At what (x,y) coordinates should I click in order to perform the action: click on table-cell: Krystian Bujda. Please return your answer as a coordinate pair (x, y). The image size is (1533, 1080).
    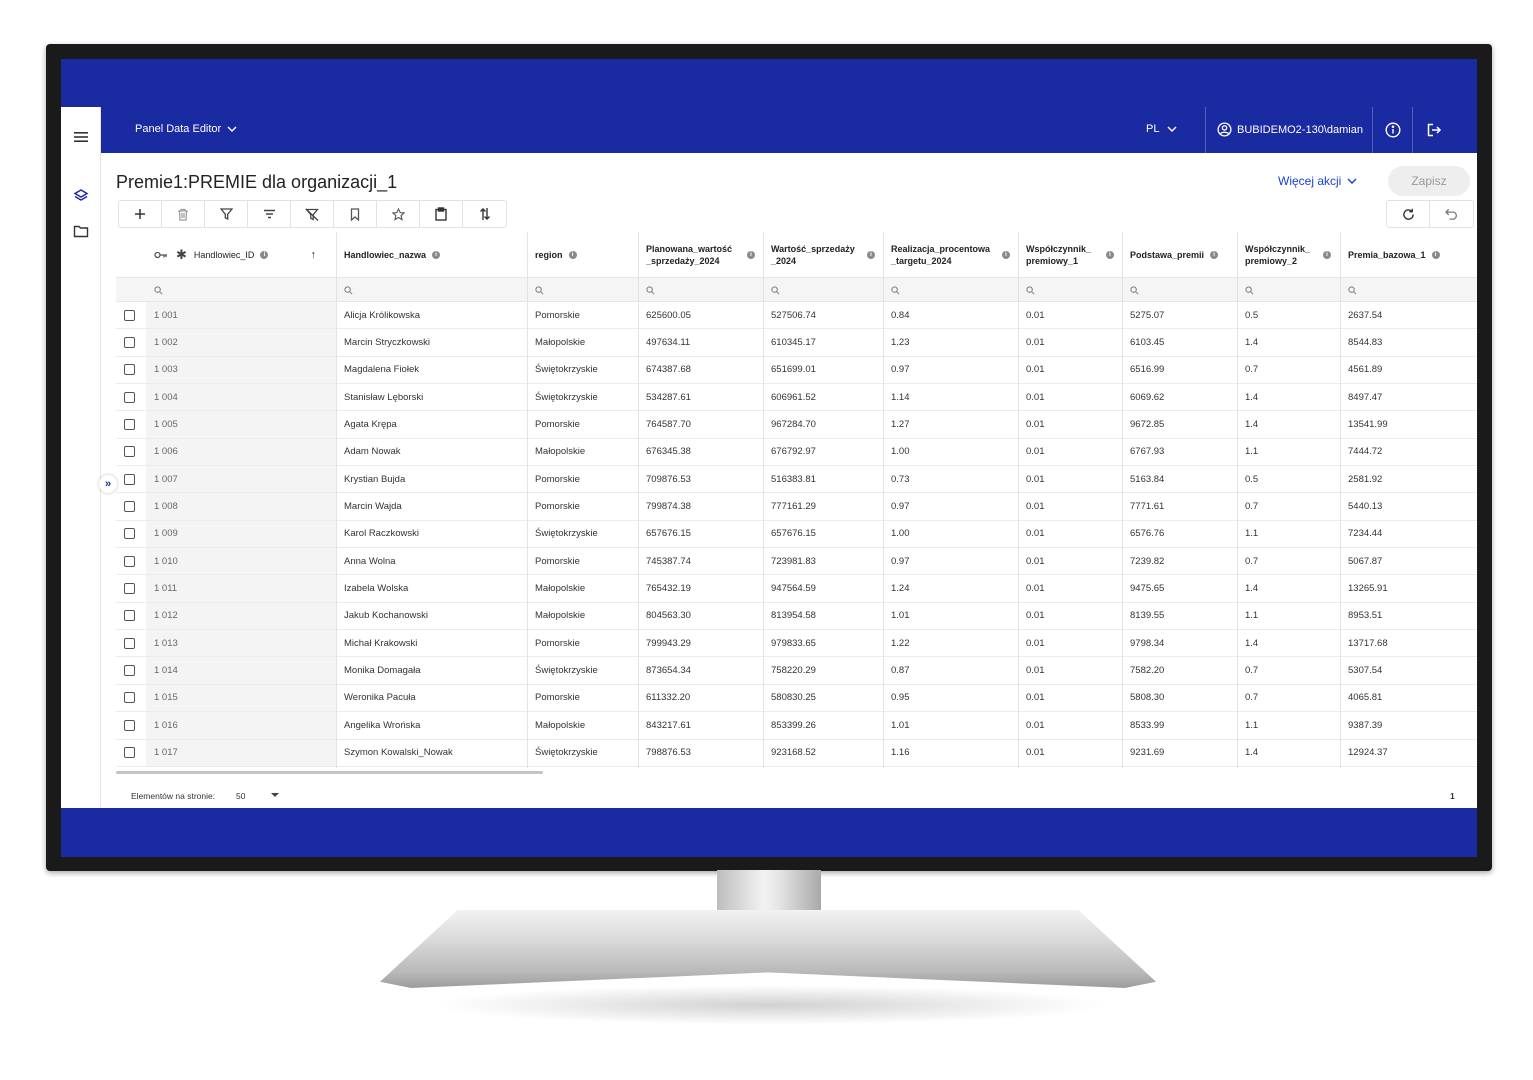
    Looking at the image, I should click on (431, 479).